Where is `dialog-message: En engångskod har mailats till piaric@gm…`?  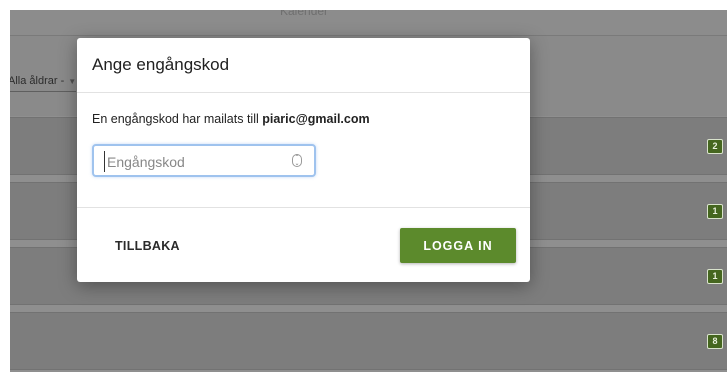 dialog-message: En engångskod har mailats till piaric@gm… is located at coordinates (231, 119).